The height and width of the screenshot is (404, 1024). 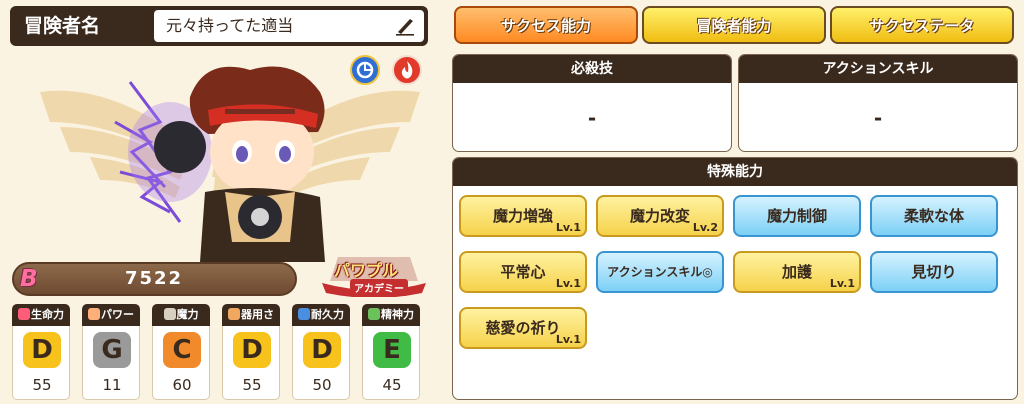 I want to click on stat-label: 精神力, so click(x=397, y=314).